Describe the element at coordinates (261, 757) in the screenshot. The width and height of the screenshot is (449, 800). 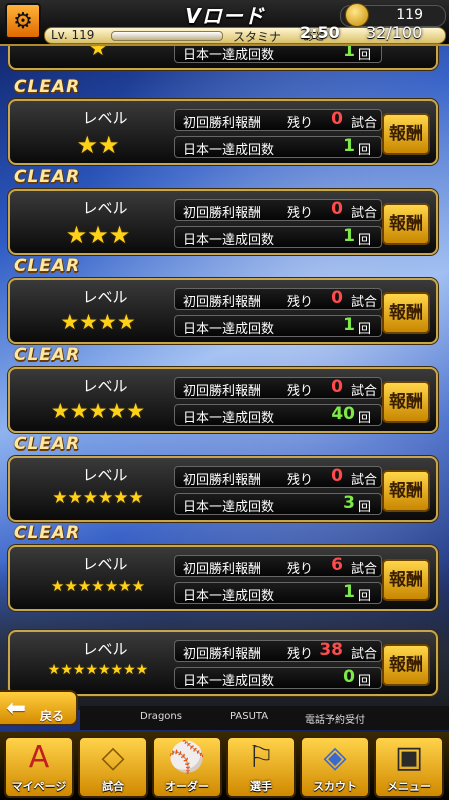
I see `players-icon: ⚐` at that location.